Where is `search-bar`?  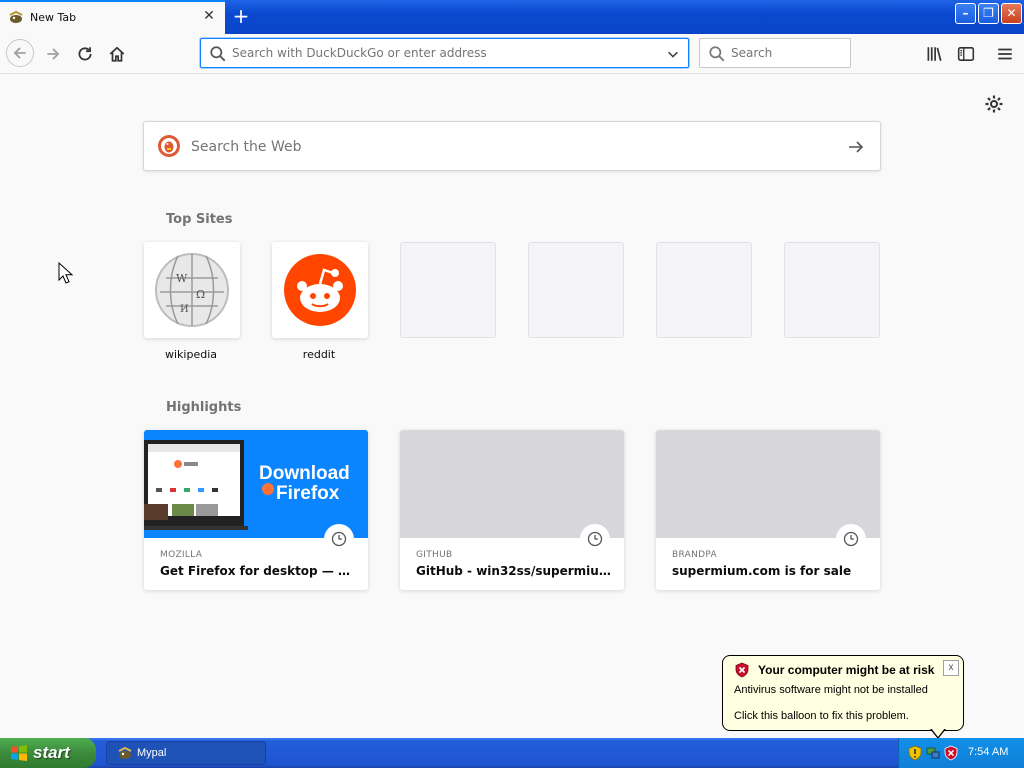 search-bar is located at coordinates (775, 53).